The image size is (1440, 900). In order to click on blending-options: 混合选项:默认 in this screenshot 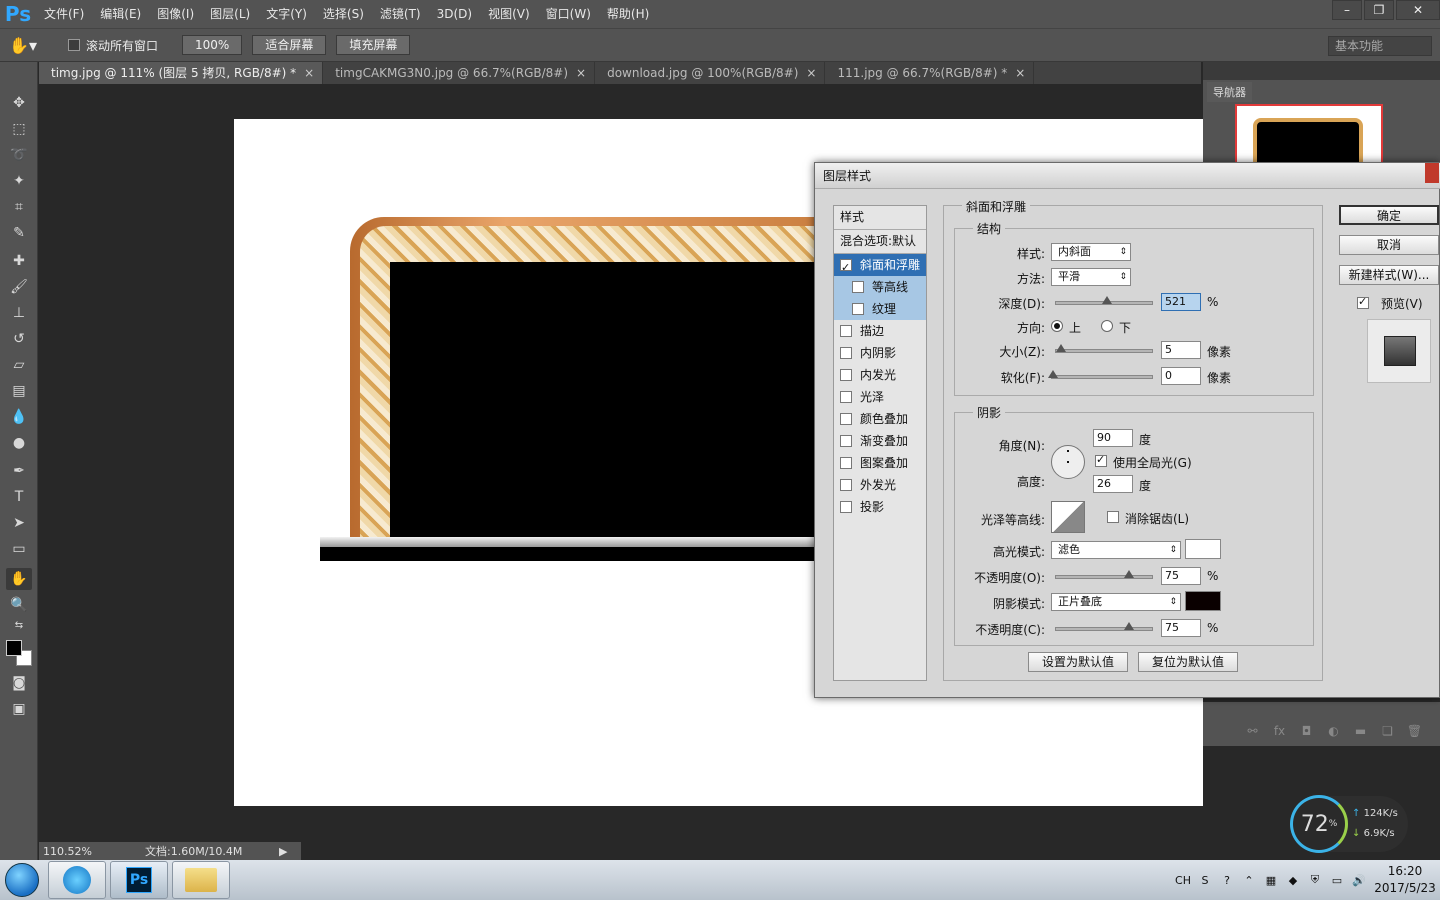, I will do `click(880, 242)`.